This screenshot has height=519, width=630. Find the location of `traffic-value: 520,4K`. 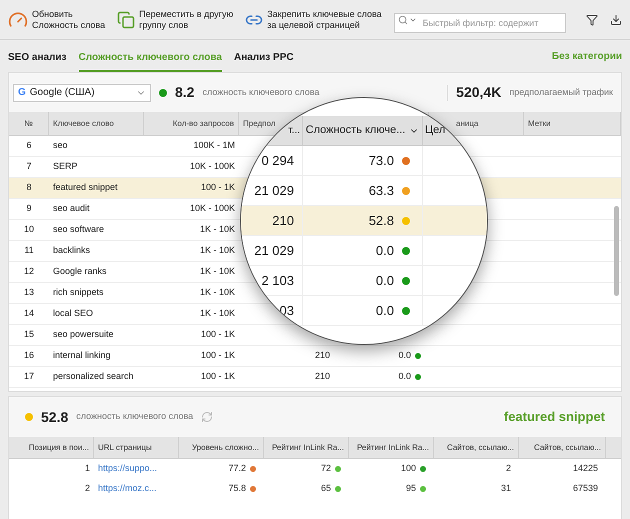

traffic-value: 520,4K is located at coordinates (479, 92).